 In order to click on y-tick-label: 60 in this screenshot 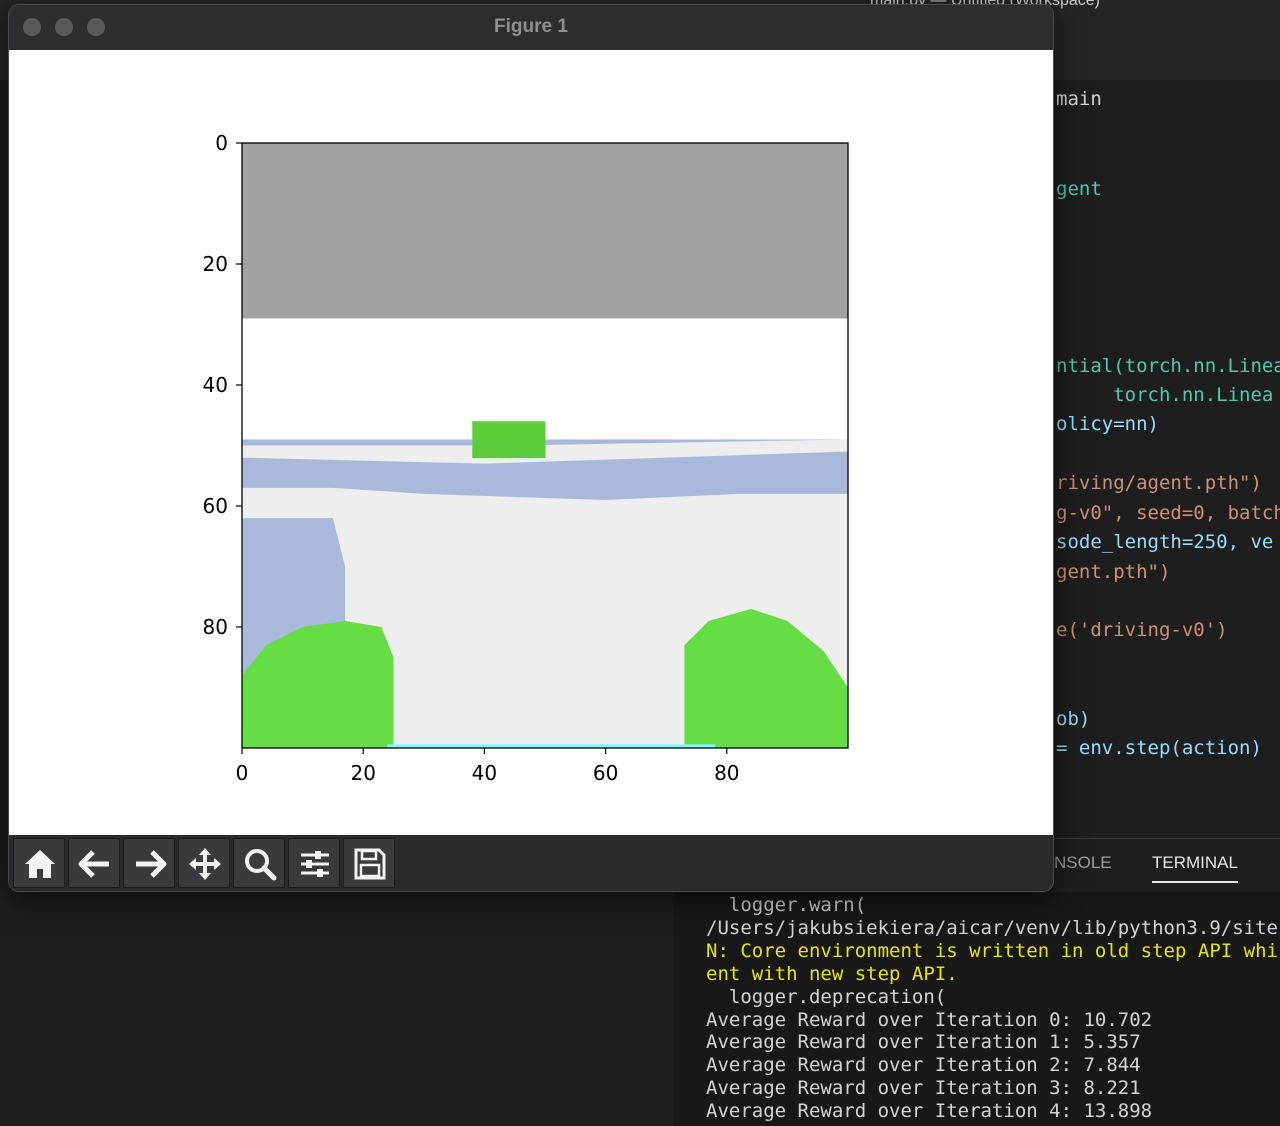, I will do `click(215, 506)`.